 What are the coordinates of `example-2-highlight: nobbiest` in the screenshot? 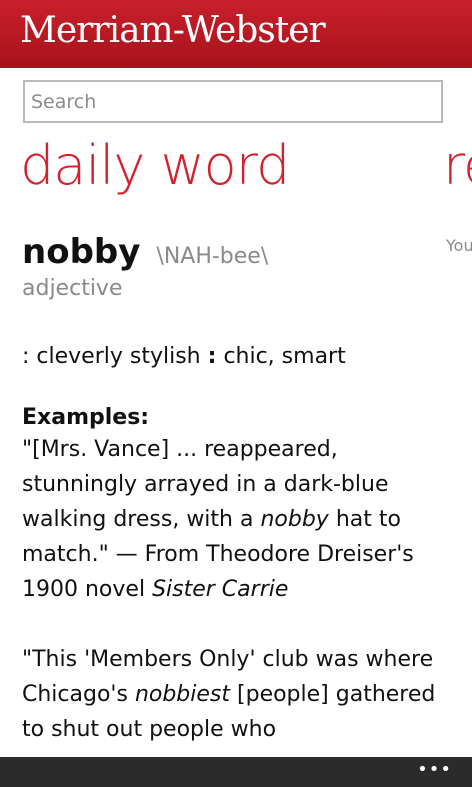 It's located at (182, 695).